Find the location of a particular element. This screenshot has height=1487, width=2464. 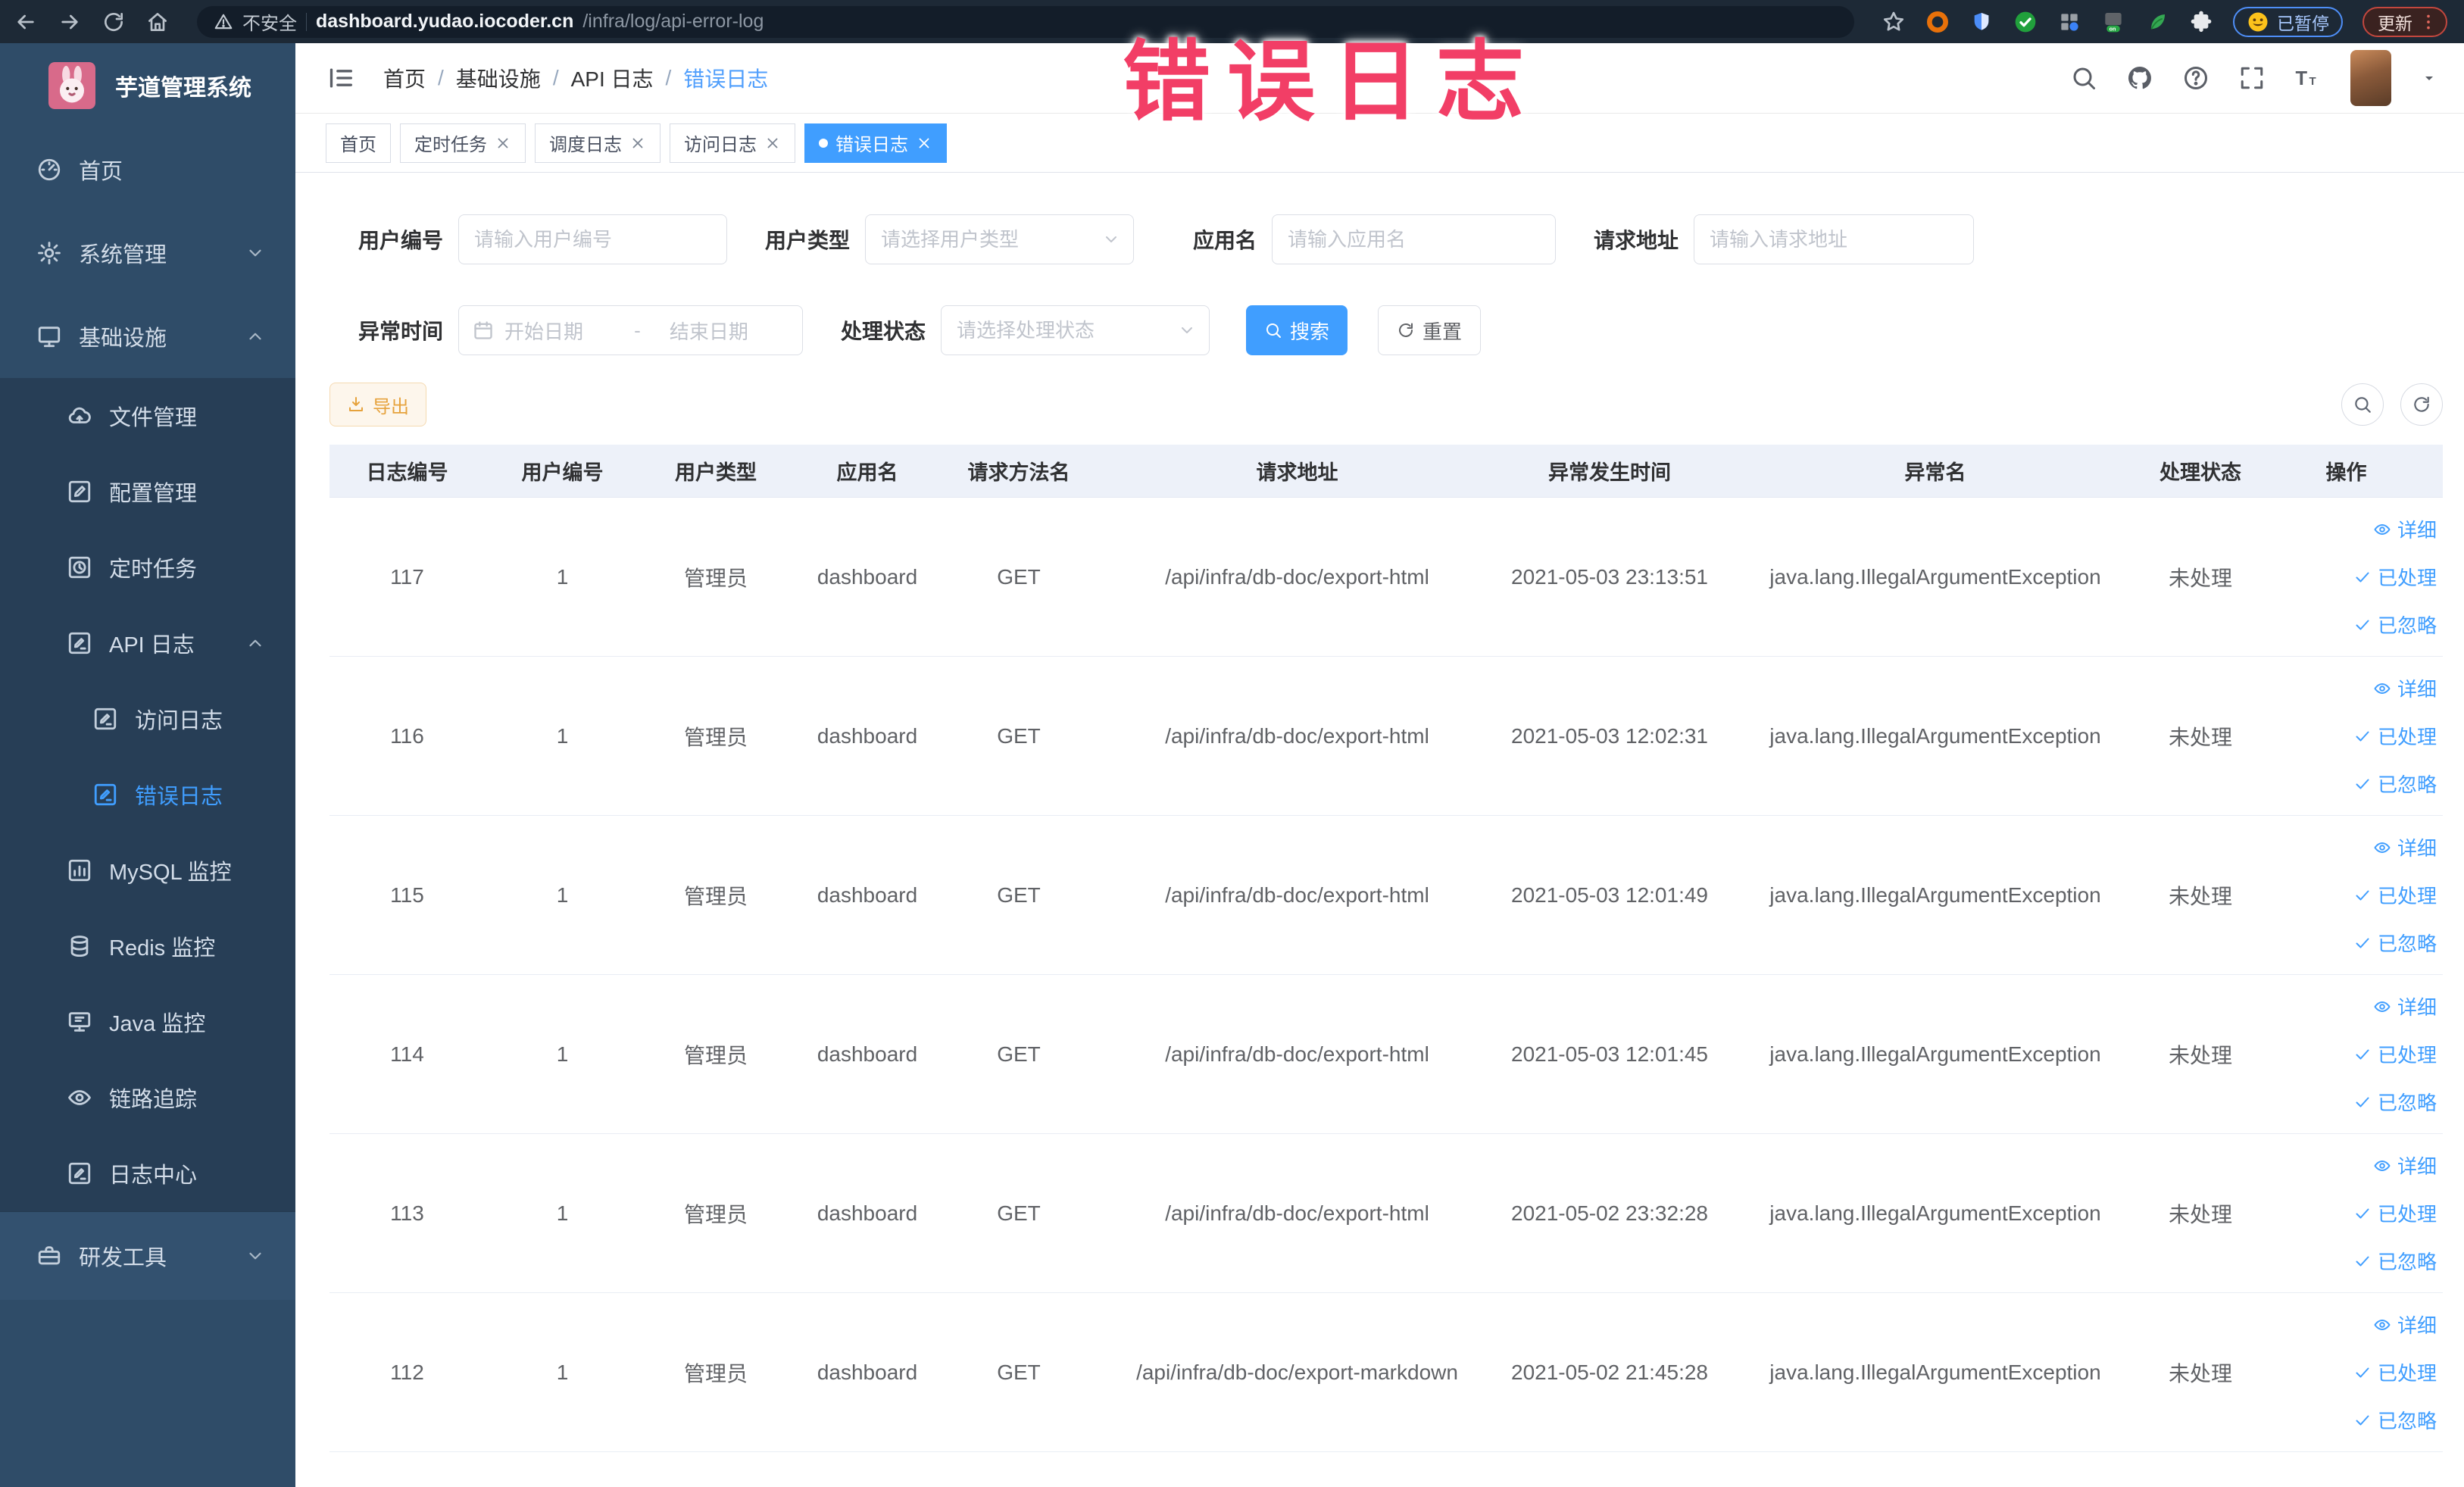

sidebar-item-4-配置管理: 配置管理 is located at coordinates (147, 492).